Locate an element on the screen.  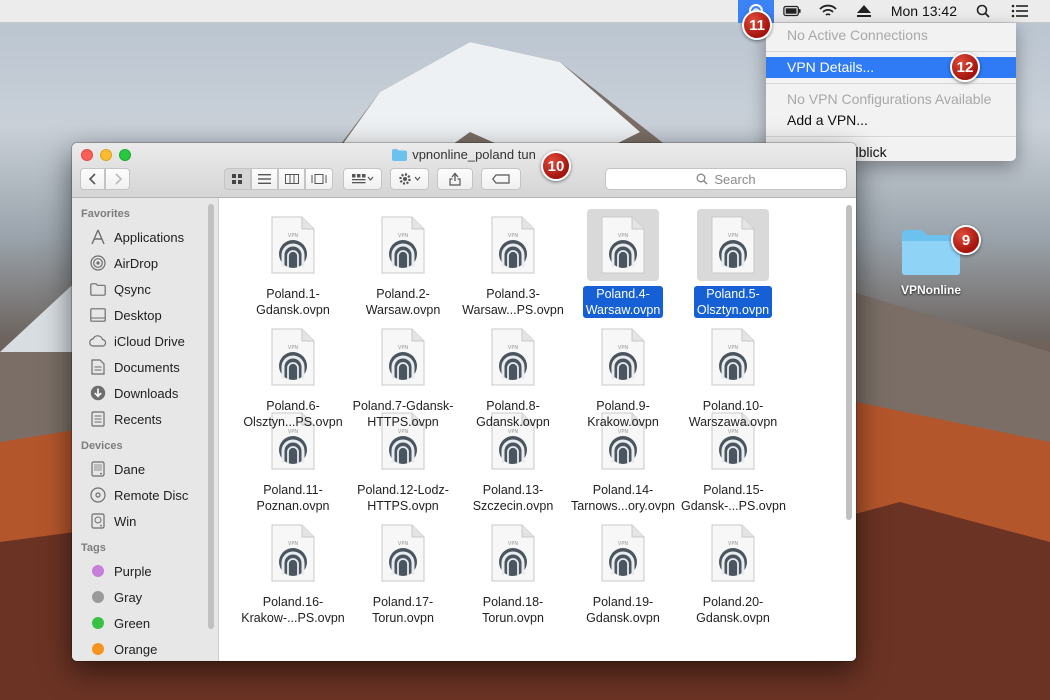
file-item: VPN Poland.18- Torun.ovpn is located at coordinates (513, 571).